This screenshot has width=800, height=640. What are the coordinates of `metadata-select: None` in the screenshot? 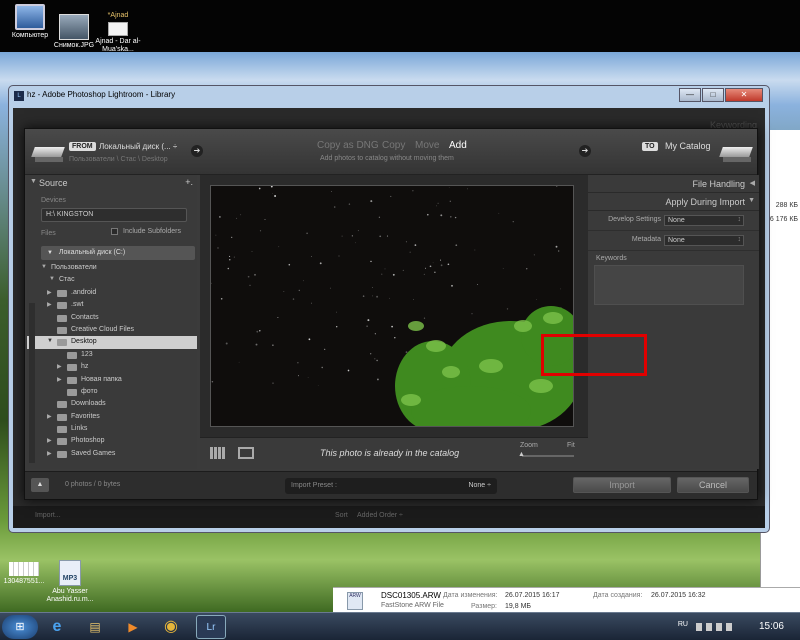 It's located at (704, 240).